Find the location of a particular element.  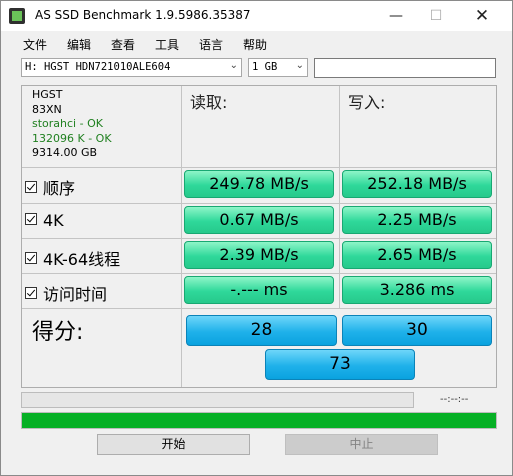

total-score: 73 is located at coordinates (340, 364).